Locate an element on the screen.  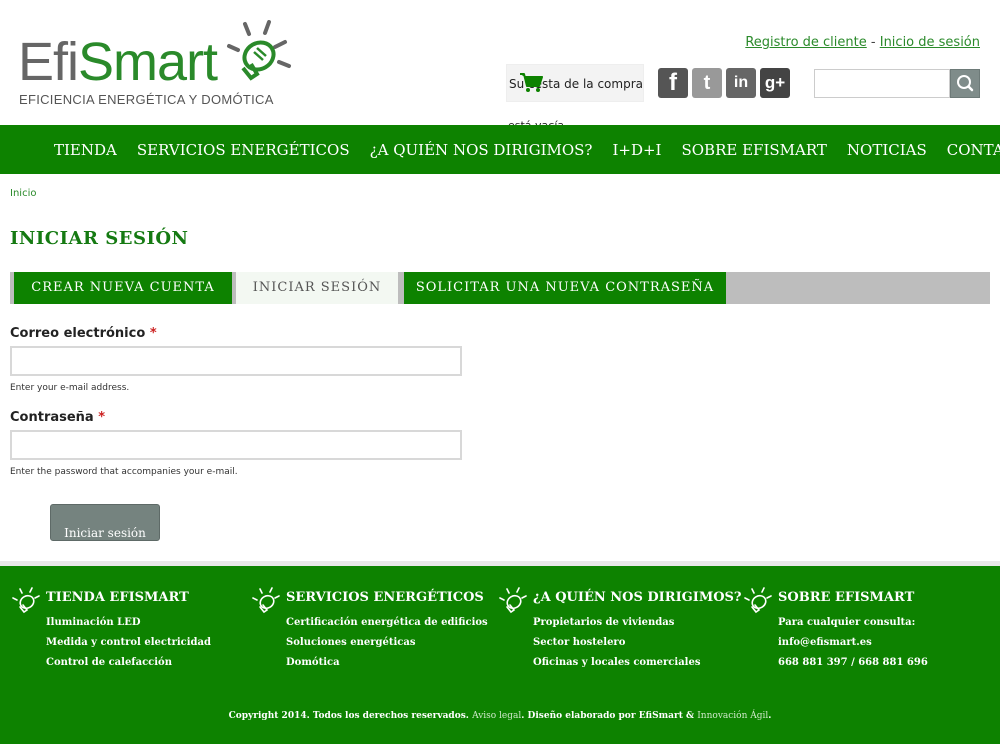
nav-item-contacto: CONTACTO is located at coordinates (968, 150).